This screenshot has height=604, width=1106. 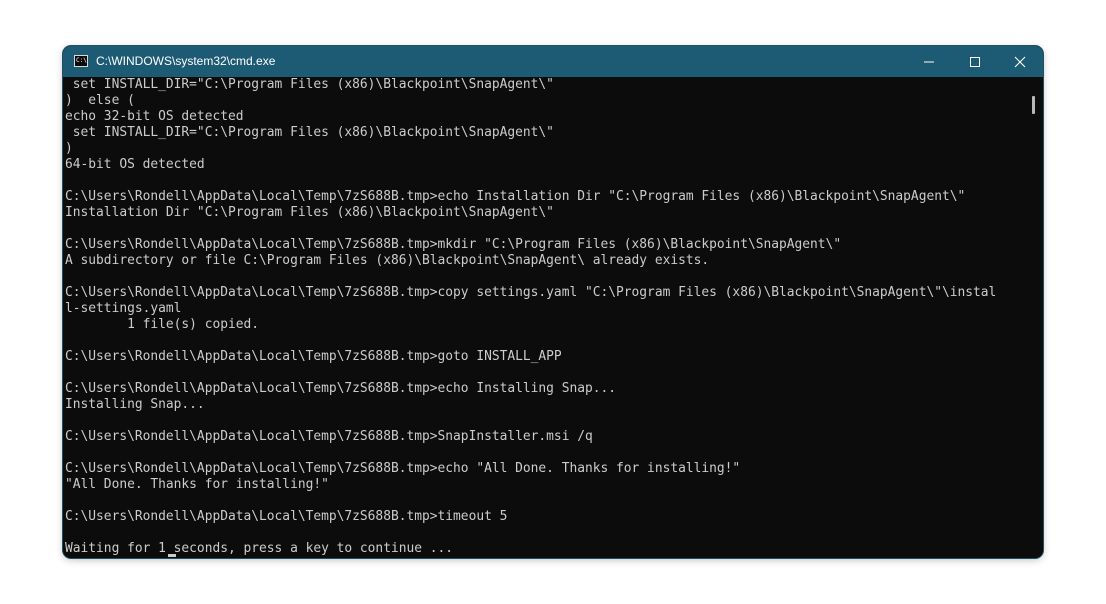 I want to click on terminal-line: l-settings.yaml, so click(x=123, y=308).